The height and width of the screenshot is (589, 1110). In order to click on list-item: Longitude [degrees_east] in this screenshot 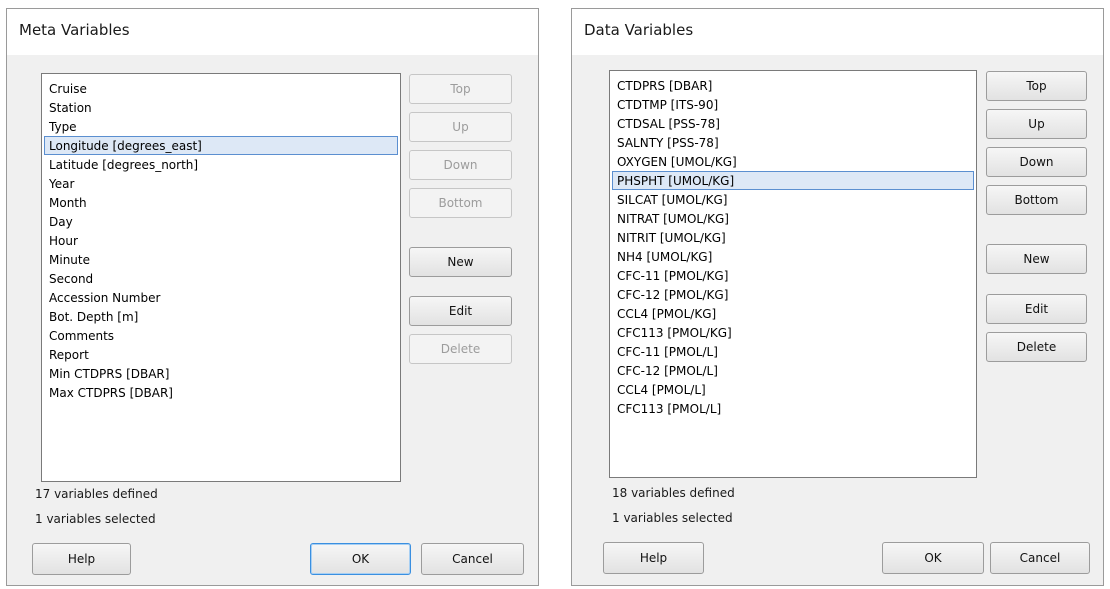, I will do `click(221, 145)`.